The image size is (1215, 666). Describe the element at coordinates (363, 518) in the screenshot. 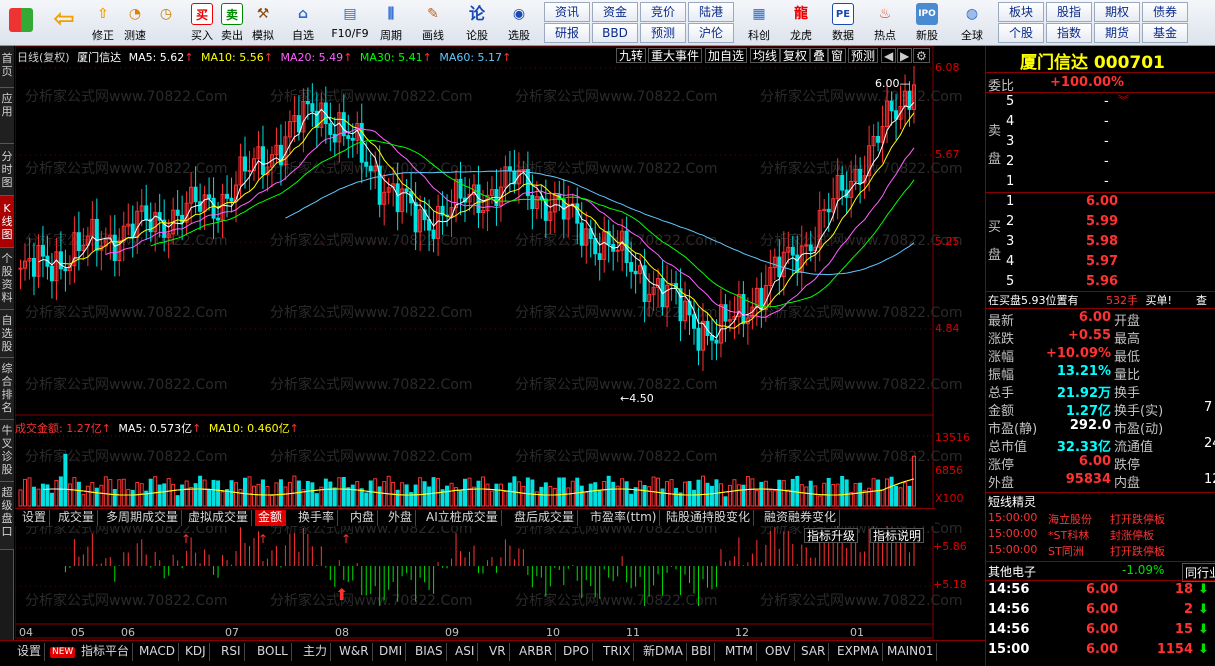

I see `indicator-tab: 内盘` at that location.